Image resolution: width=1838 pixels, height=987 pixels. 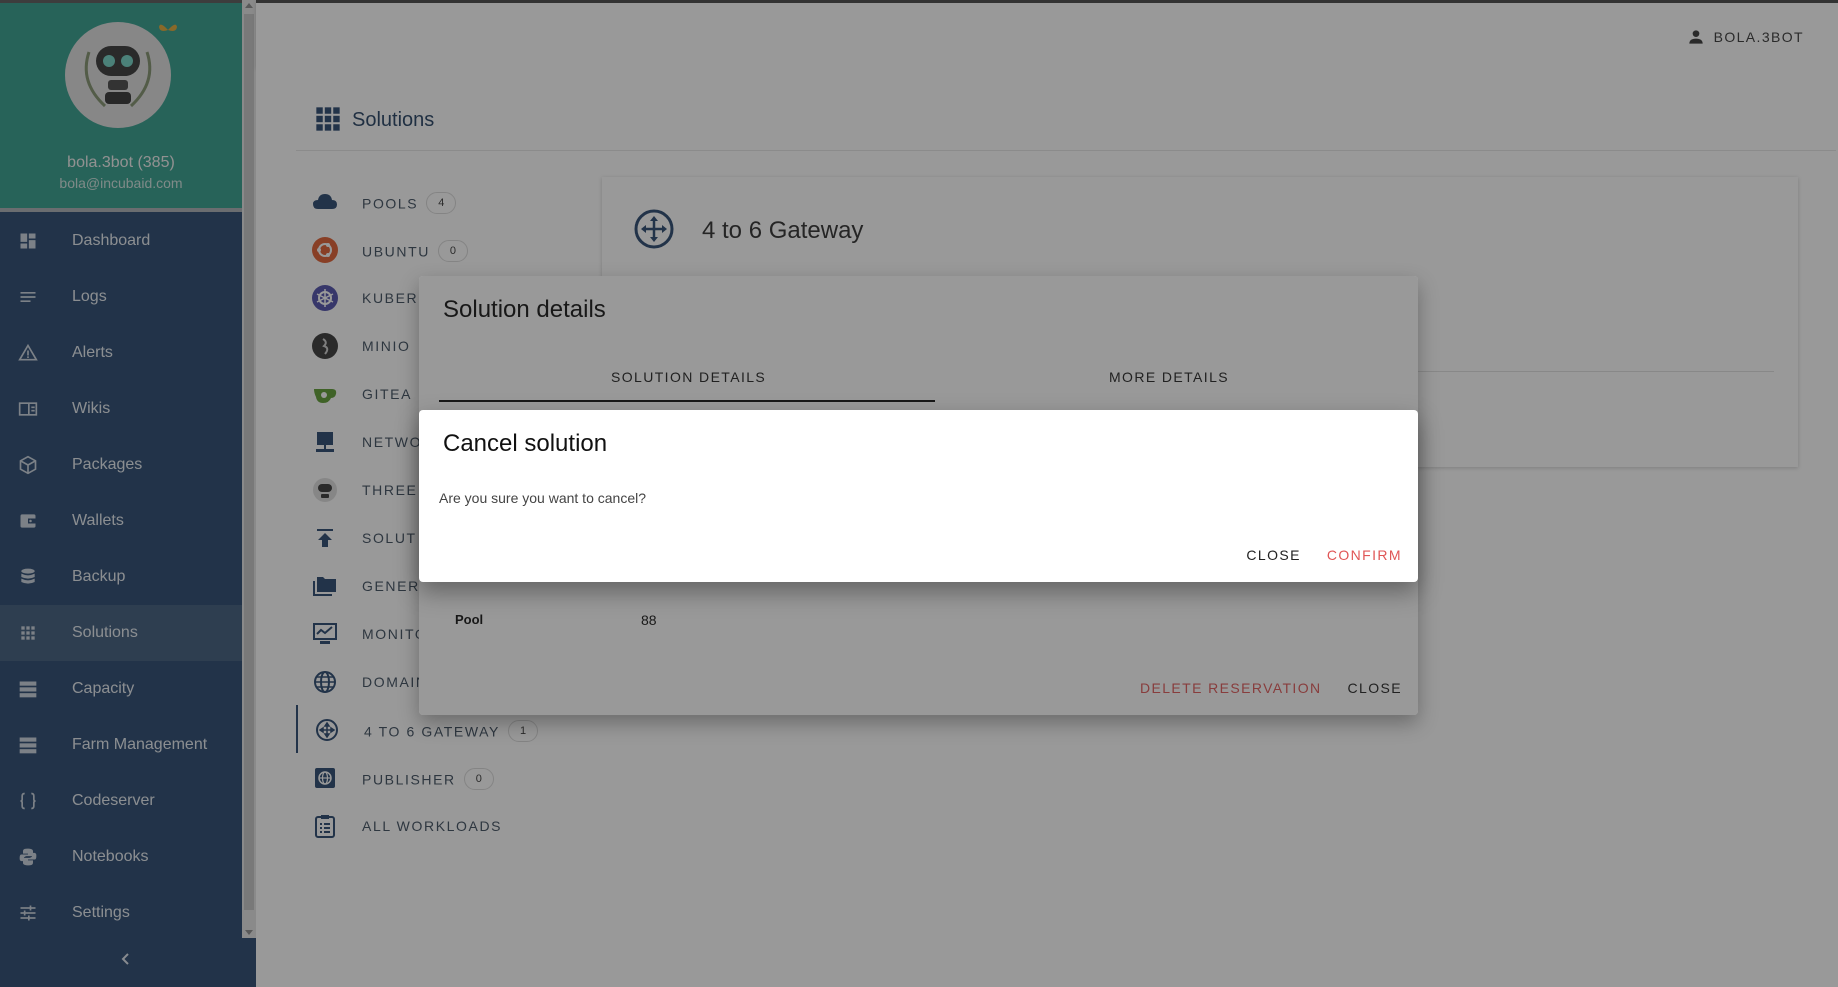 What do you see at coordinates (1324, 555) in the screenshot?
I see `dialog-actions: CLOSE CONFIRM` at bounding box center [1324, 555].